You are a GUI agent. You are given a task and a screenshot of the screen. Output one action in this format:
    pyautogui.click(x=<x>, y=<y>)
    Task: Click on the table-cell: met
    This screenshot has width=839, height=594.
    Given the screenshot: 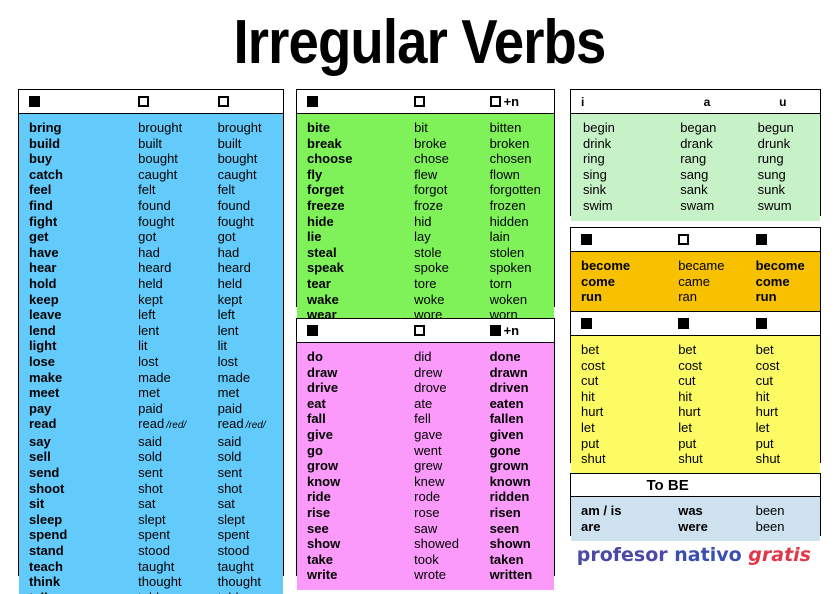 What is the action you would take?
    pyautogui.click(x=149, y=393)
    